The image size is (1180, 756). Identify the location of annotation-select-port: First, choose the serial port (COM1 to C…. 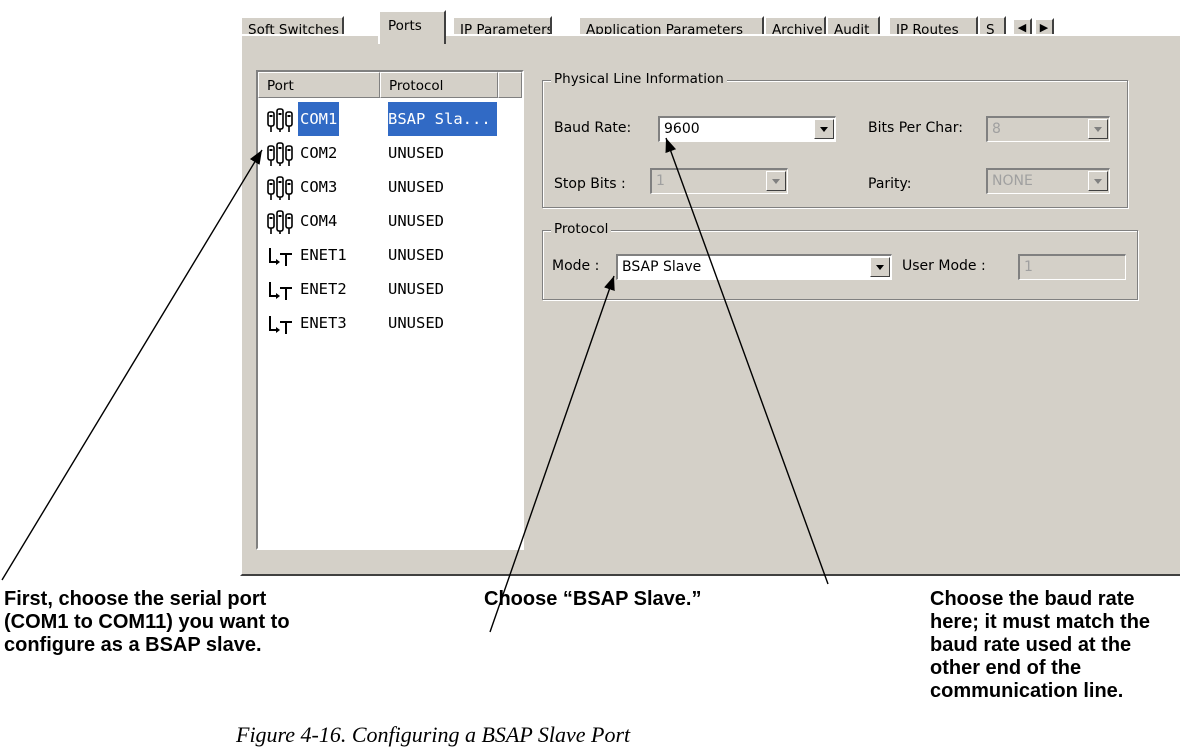
(147, 622).